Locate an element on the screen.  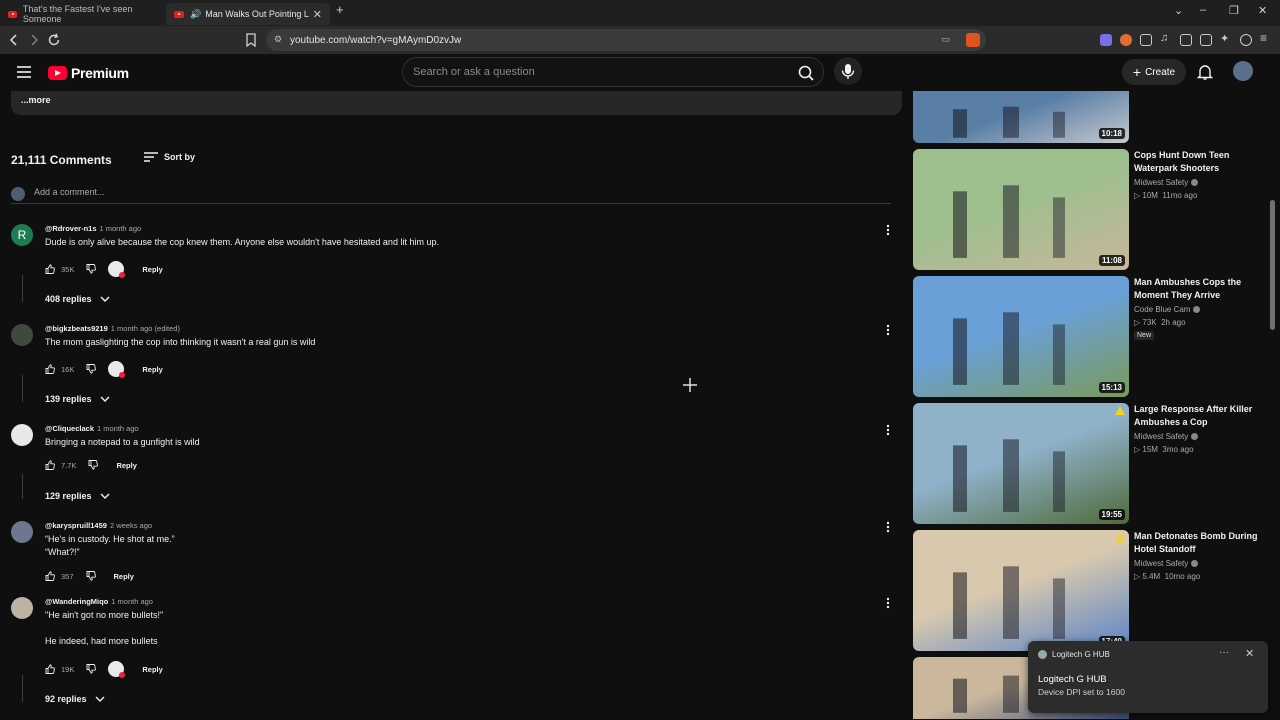
video-thumbnail: 10:18 is located at coordinates (1021, 117).